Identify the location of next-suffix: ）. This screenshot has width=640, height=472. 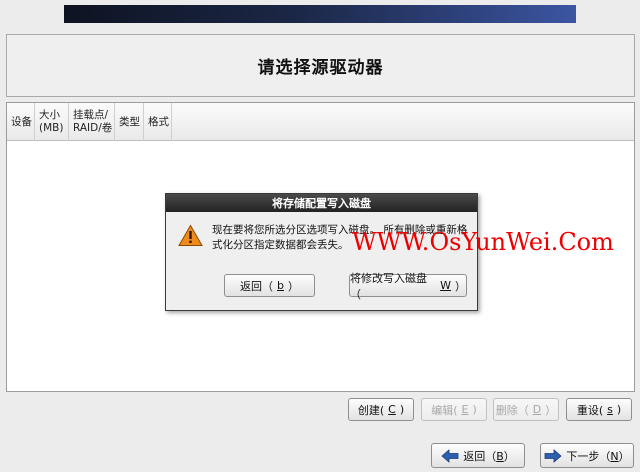
(624, 456).